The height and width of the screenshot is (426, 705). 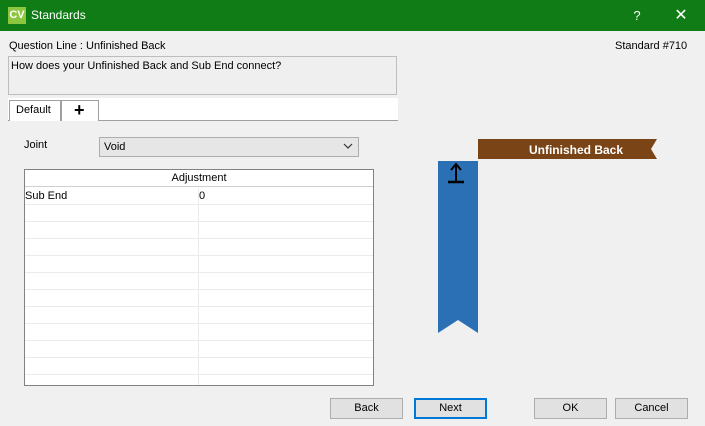 I want to click on window-title: Standards, so click(x=58, y=15).